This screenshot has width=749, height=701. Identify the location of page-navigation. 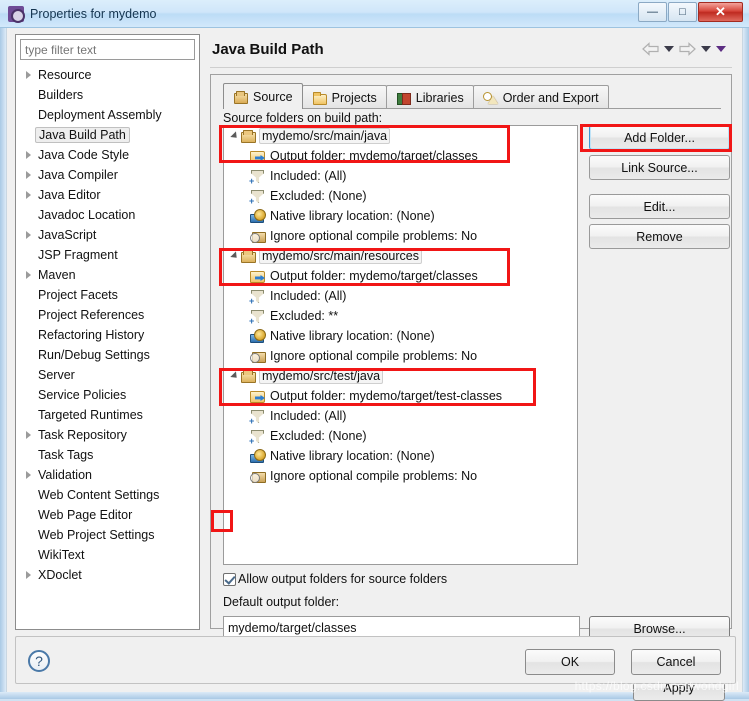
(684, 49).